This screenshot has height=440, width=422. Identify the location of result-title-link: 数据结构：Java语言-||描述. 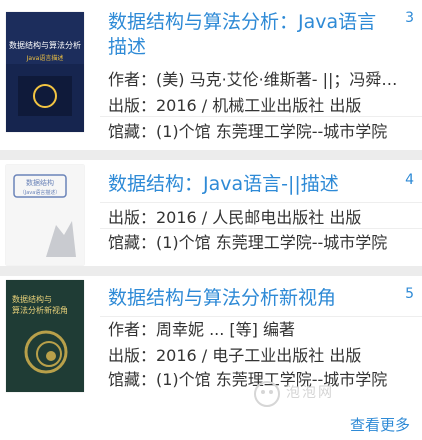
(250, 184).